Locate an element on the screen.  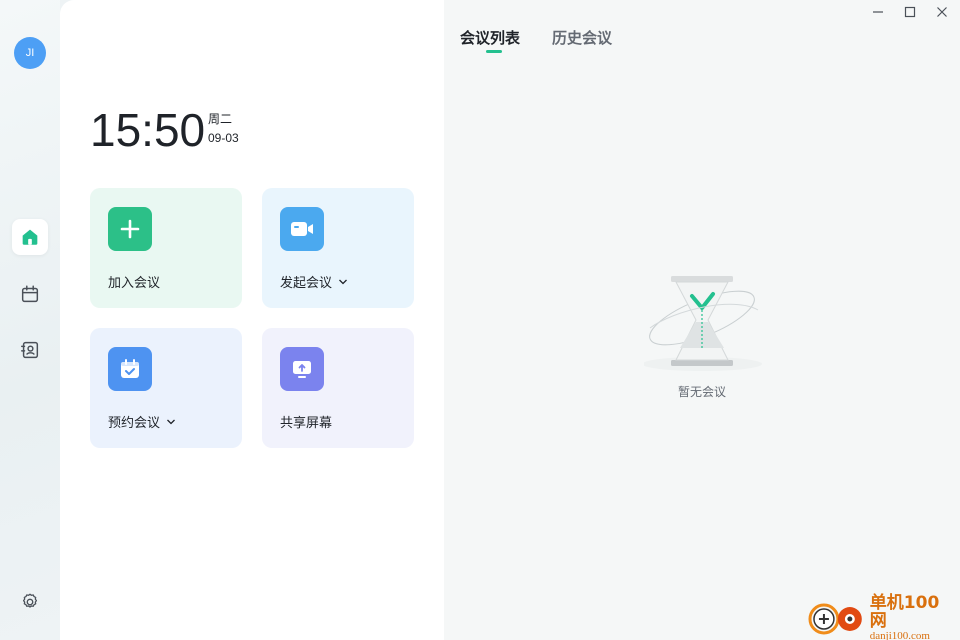
minimize-button is located at coordinates (878, 12).